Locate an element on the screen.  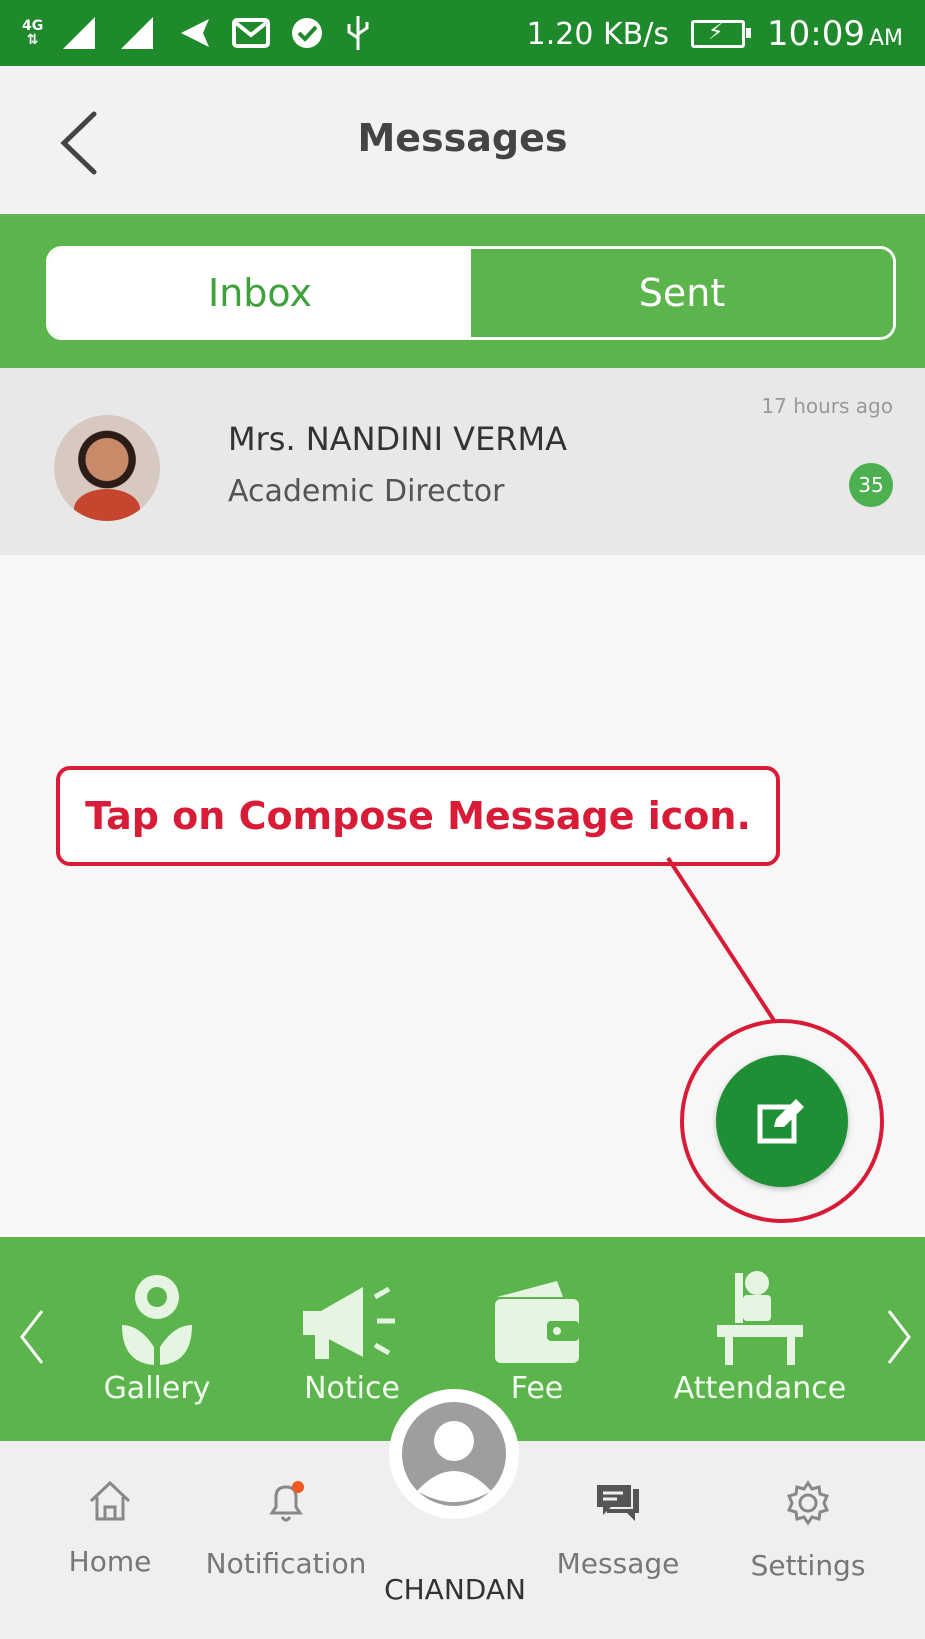
segmented-control: Inbox Sent is located at coordinates (471, 293).